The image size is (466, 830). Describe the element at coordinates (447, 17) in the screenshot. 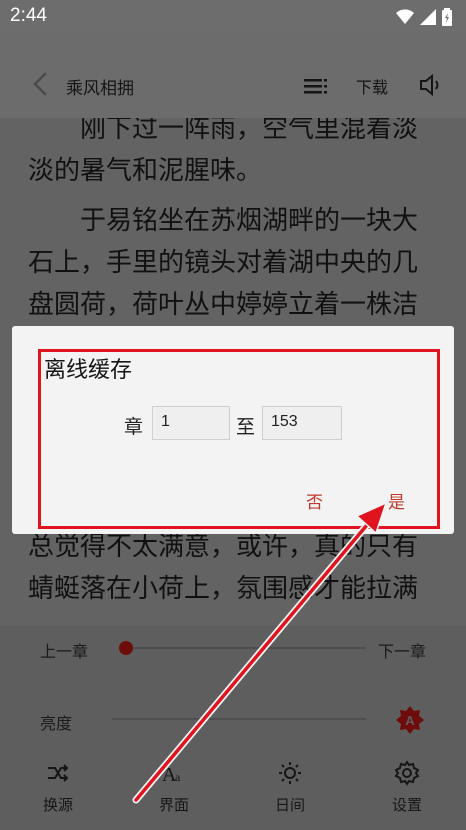

I see `battery-icon` at that location.